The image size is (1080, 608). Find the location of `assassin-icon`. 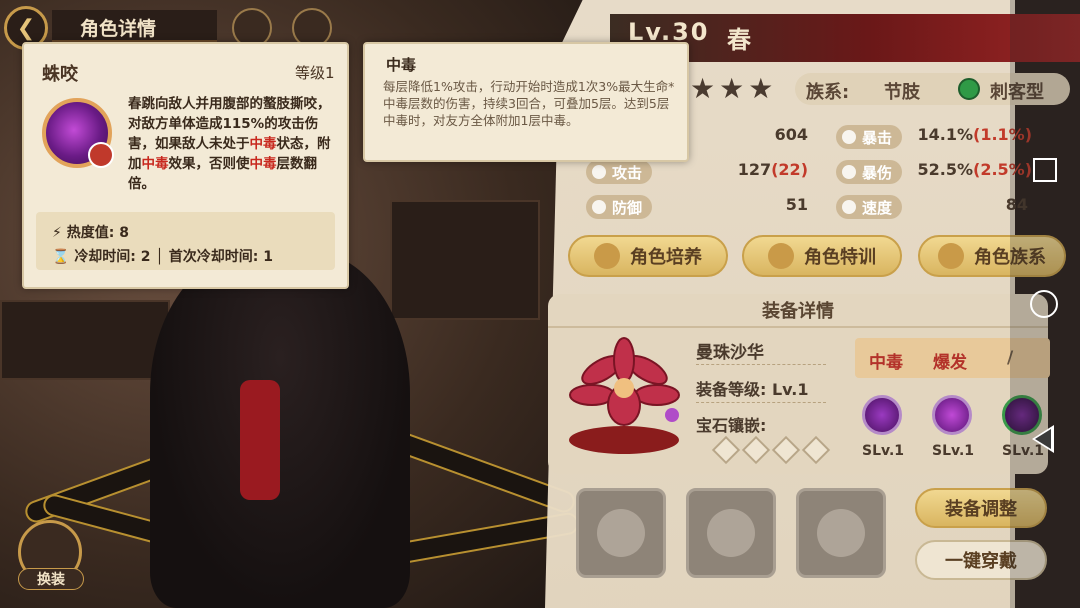

assassin-icon is located at coordinates (969, 89).